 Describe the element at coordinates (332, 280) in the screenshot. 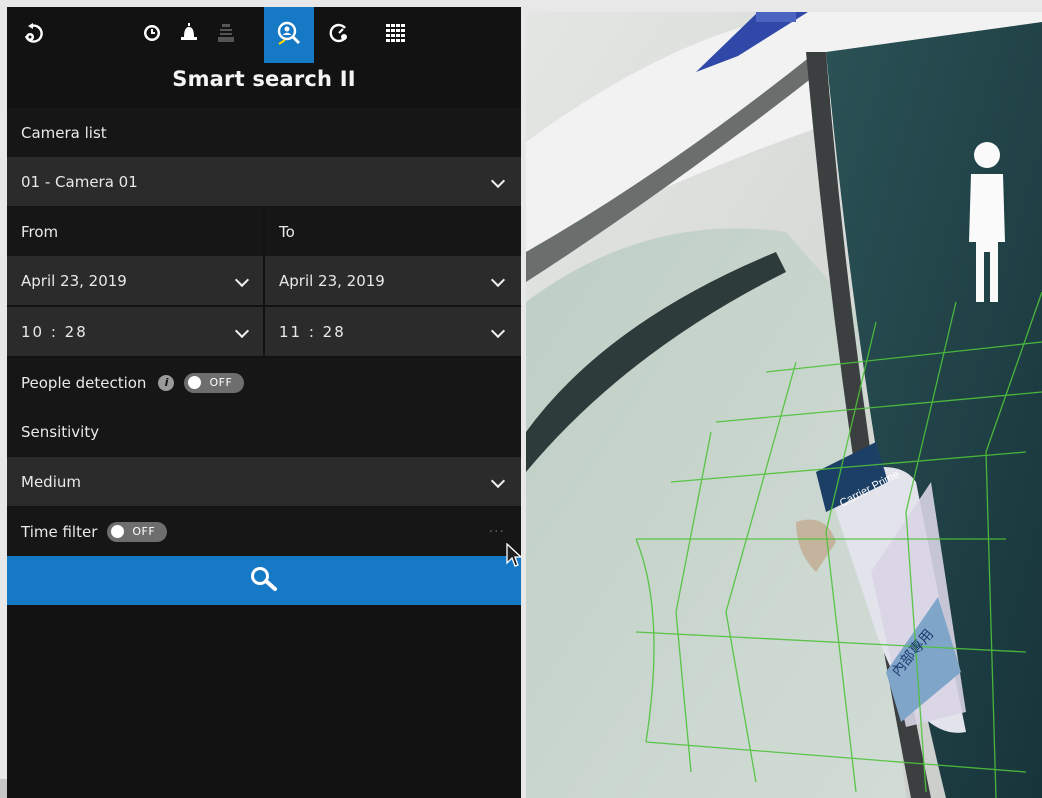

I see `to-date-value: April 23, 2019` at that location.